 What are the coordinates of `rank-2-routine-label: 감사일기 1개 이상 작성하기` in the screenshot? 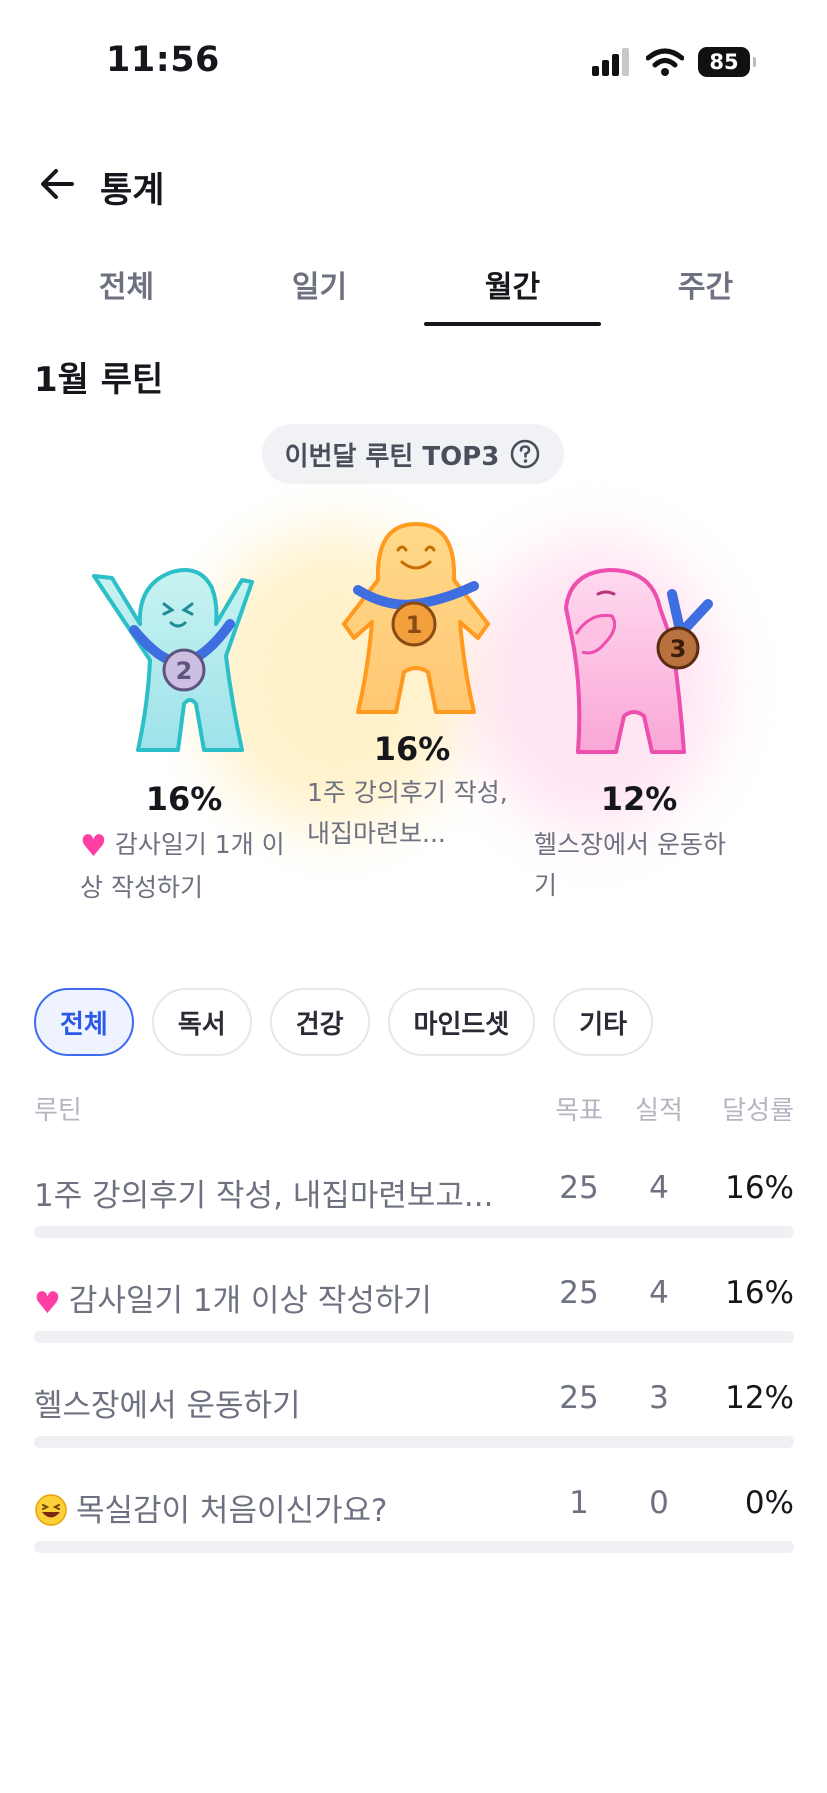 It's located at (182, 866).